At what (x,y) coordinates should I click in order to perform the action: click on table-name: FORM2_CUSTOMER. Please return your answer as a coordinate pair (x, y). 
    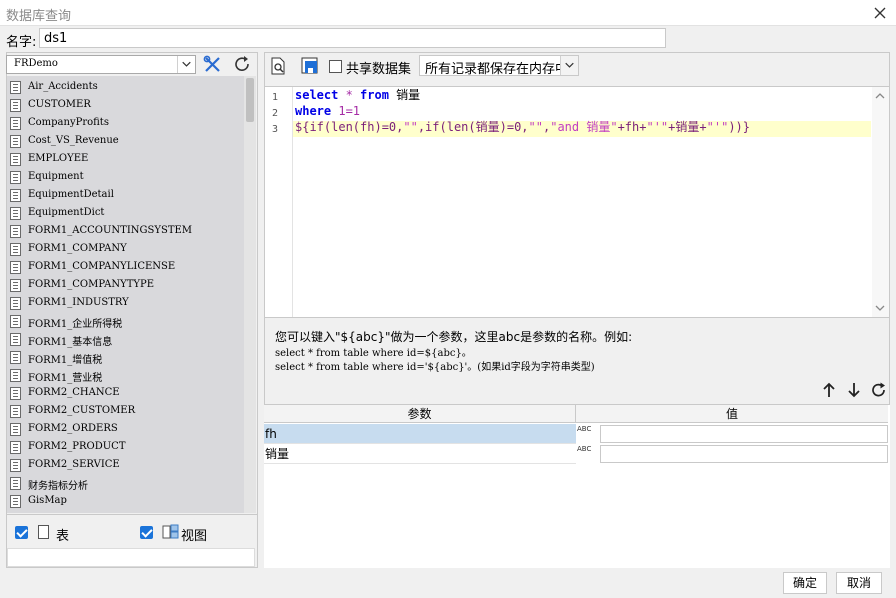
    Looking at the image, I should click on (82, 410).